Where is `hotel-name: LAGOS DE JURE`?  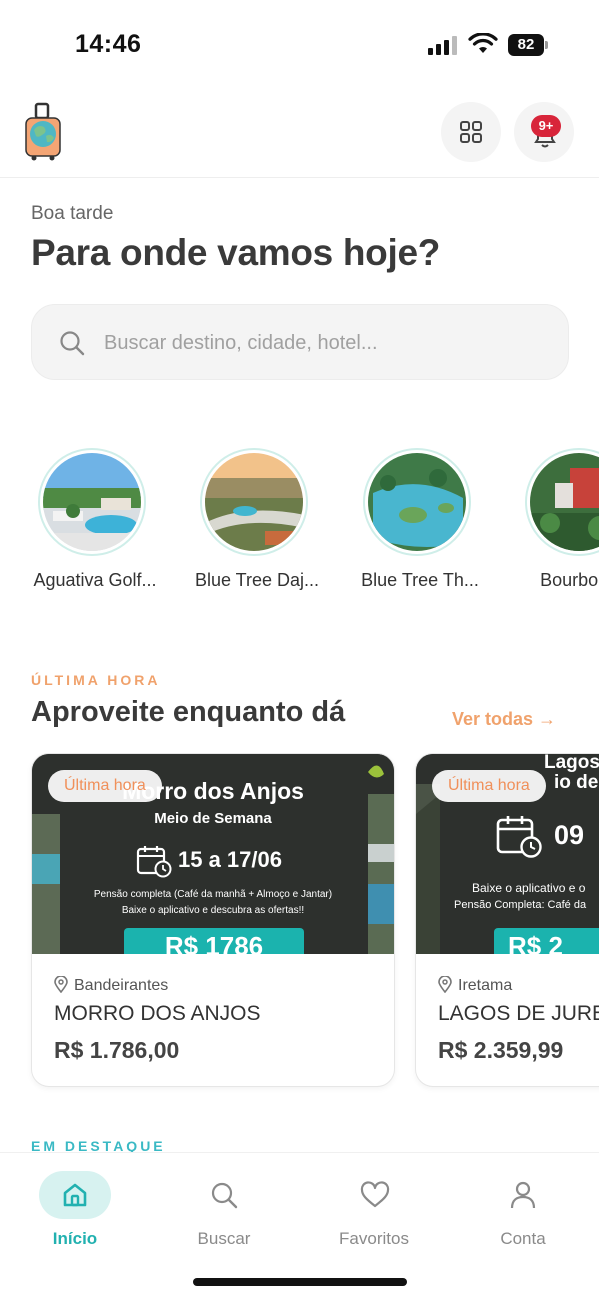 hotel-name: LAGOS DE JURE is located at coordinates (518, 1013).